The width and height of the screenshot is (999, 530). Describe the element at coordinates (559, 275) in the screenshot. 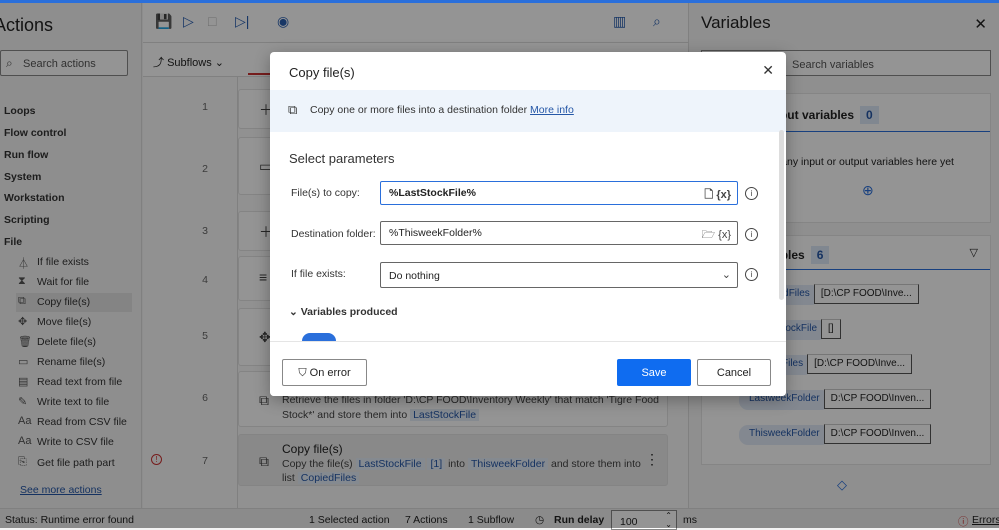

I see `if-file-exists-select: Do nothing ⌄` at that location.